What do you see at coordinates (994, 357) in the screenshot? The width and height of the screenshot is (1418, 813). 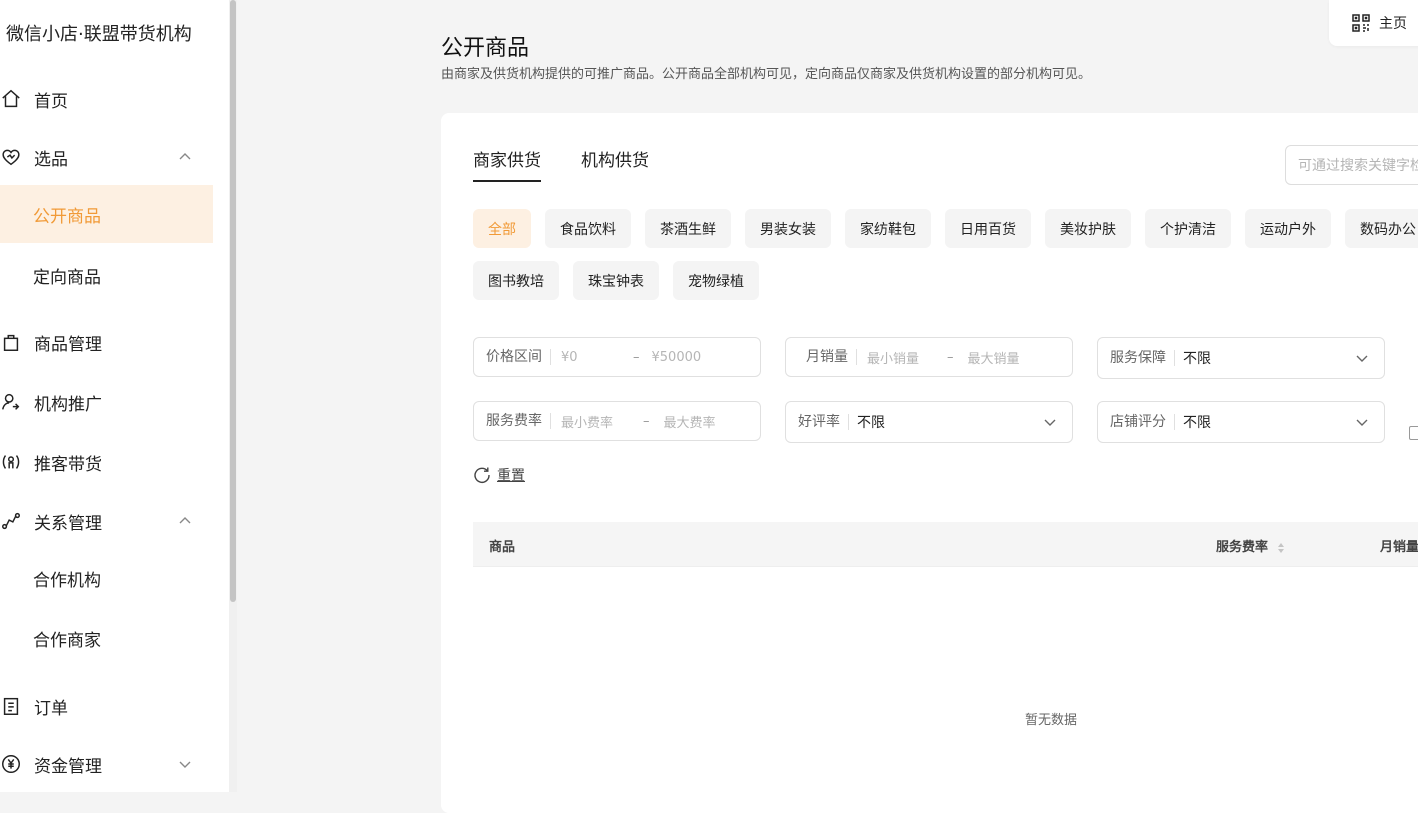 I see `sales-max-input: 最大销量` at bounding box center [994, 357].